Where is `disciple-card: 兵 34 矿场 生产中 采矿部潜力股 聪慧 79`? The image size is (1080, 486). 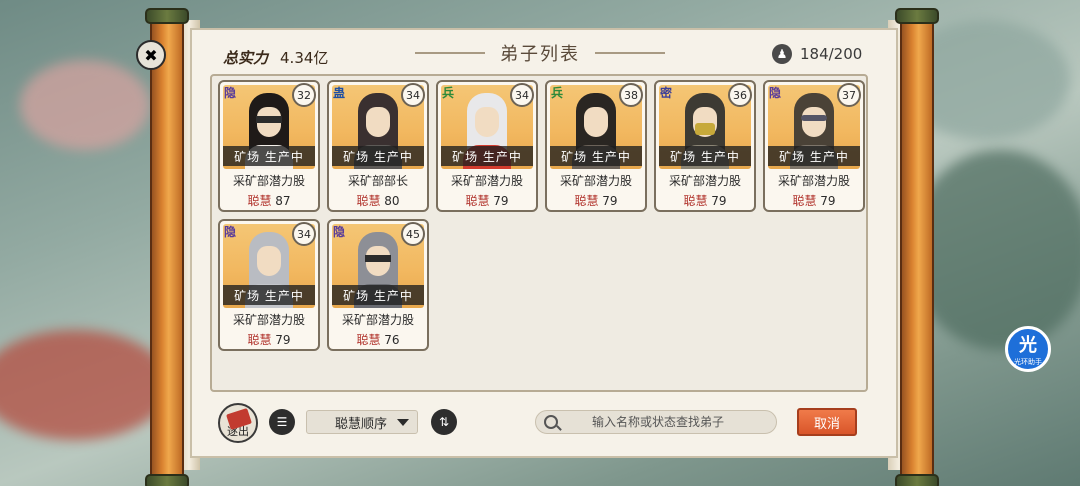 disciple-card: 兵 34 矿场 生产中 采矿部潜力股 聪慧 79 is located at coordinates (487, 146).